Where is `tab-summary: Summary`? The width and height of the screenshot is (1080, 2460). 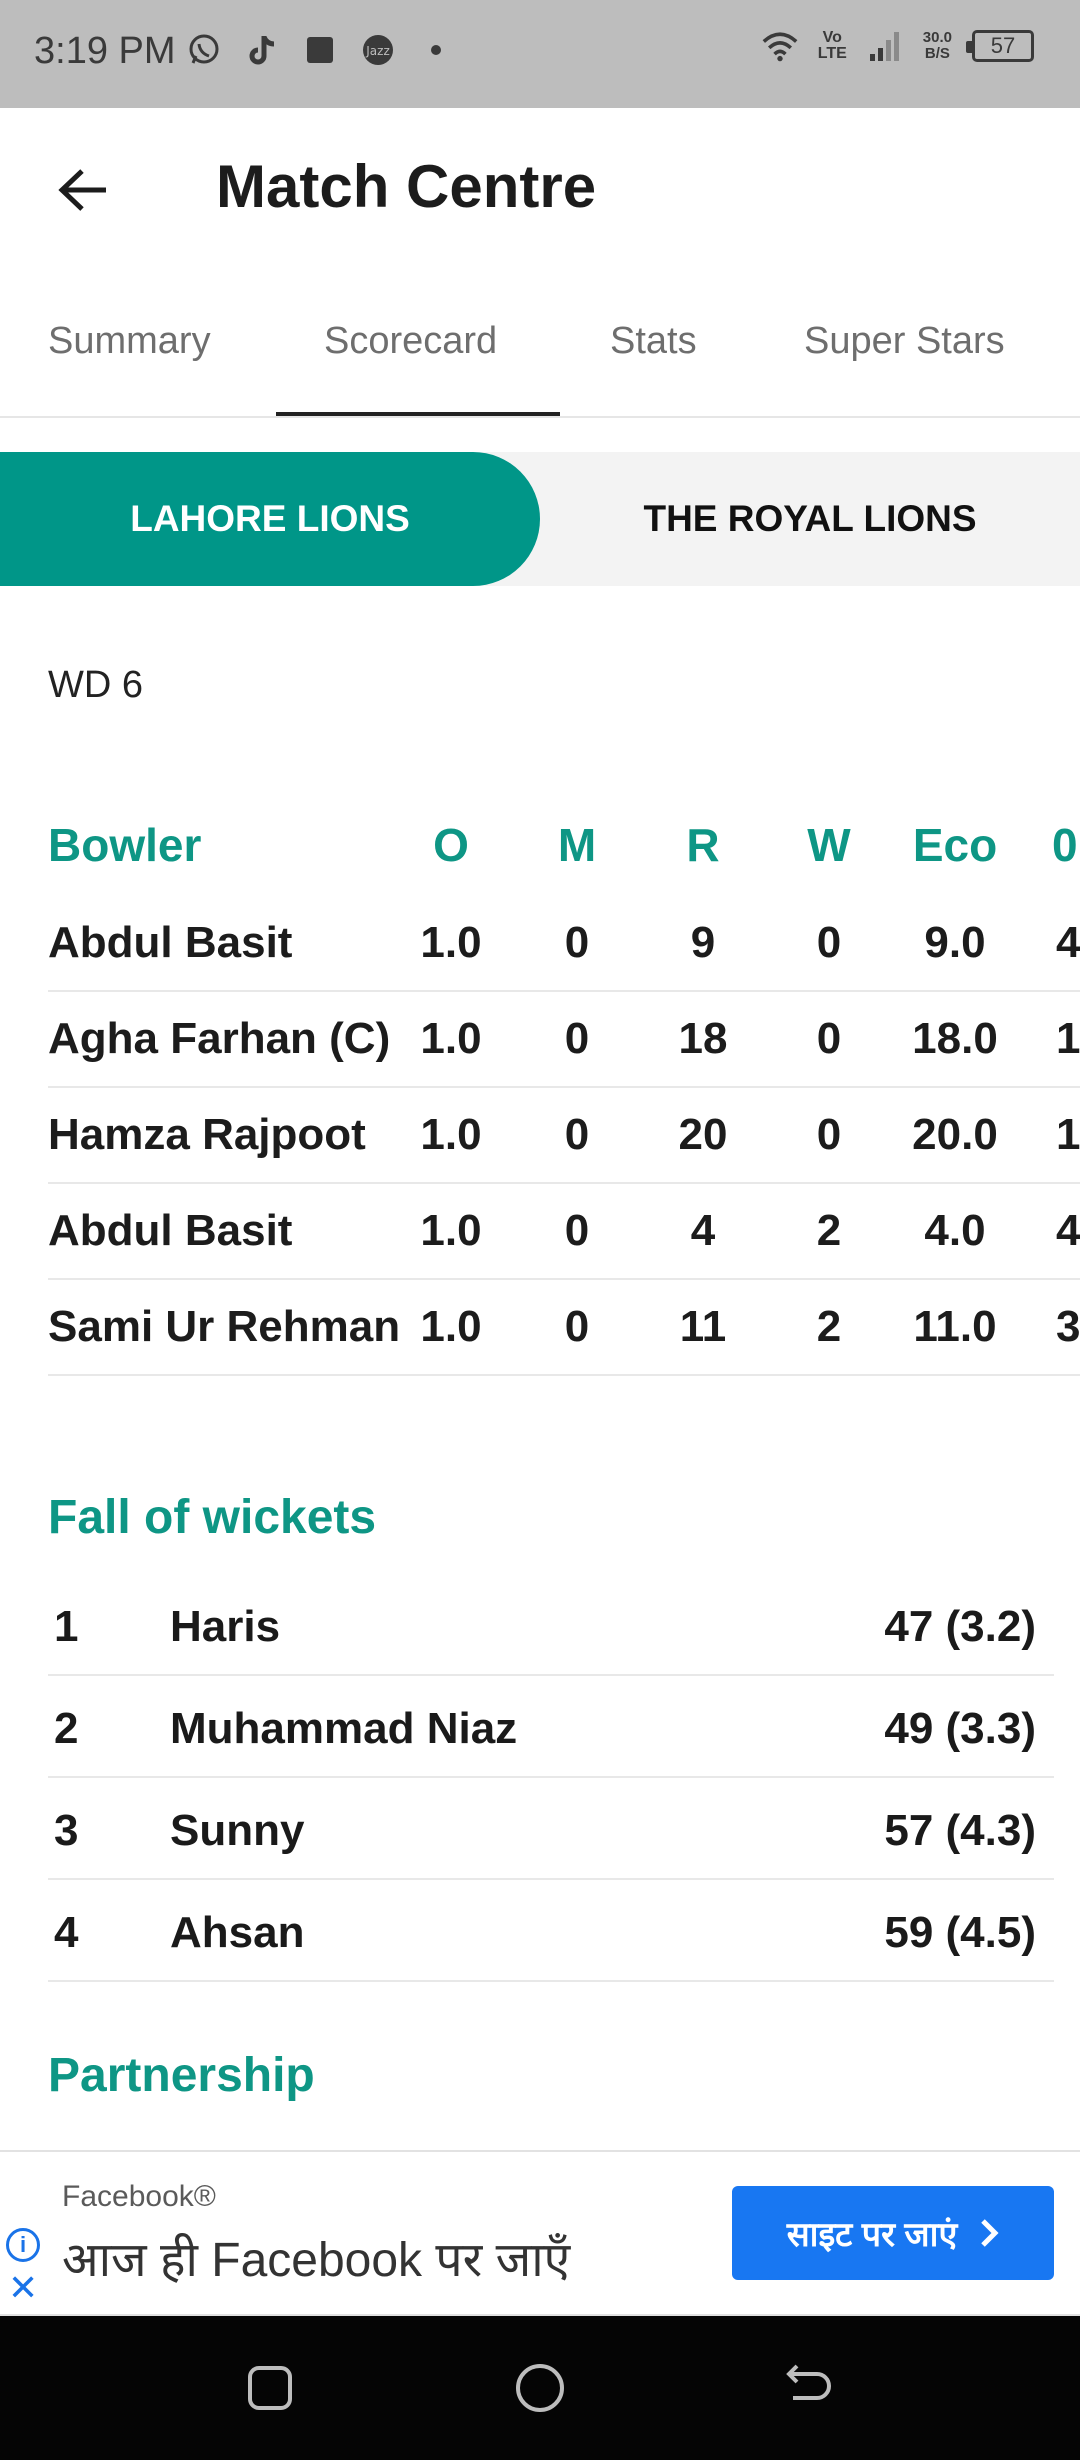 tab-summary: Summary is located at coordinates (129, 341).